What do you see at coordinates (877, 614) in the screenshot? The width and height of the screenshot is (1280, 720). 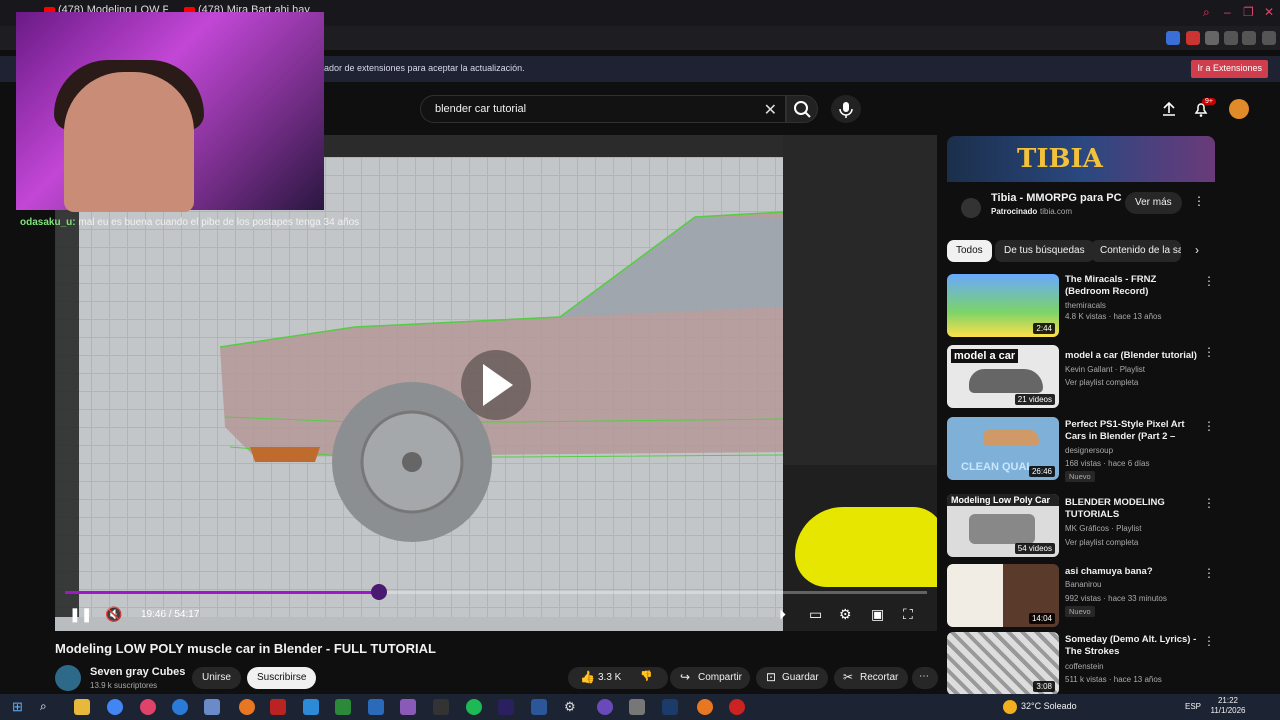 I see `miniplayer-icon: ▣` at bounding box center [877, 614].